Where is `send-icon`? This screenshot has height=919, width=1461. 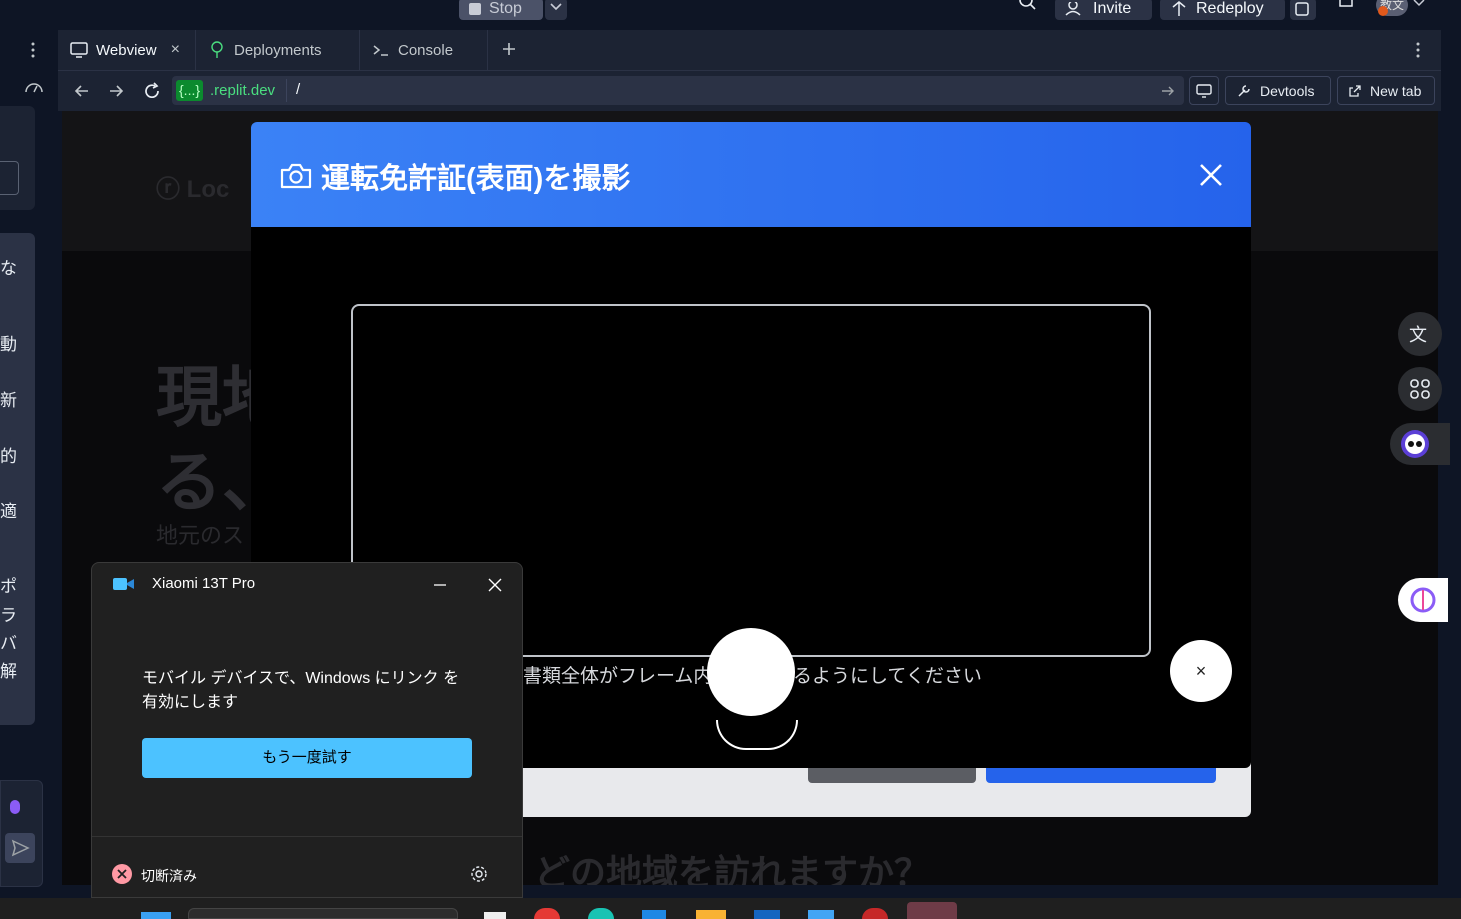 send-icon is located at coordinates (20, 848).